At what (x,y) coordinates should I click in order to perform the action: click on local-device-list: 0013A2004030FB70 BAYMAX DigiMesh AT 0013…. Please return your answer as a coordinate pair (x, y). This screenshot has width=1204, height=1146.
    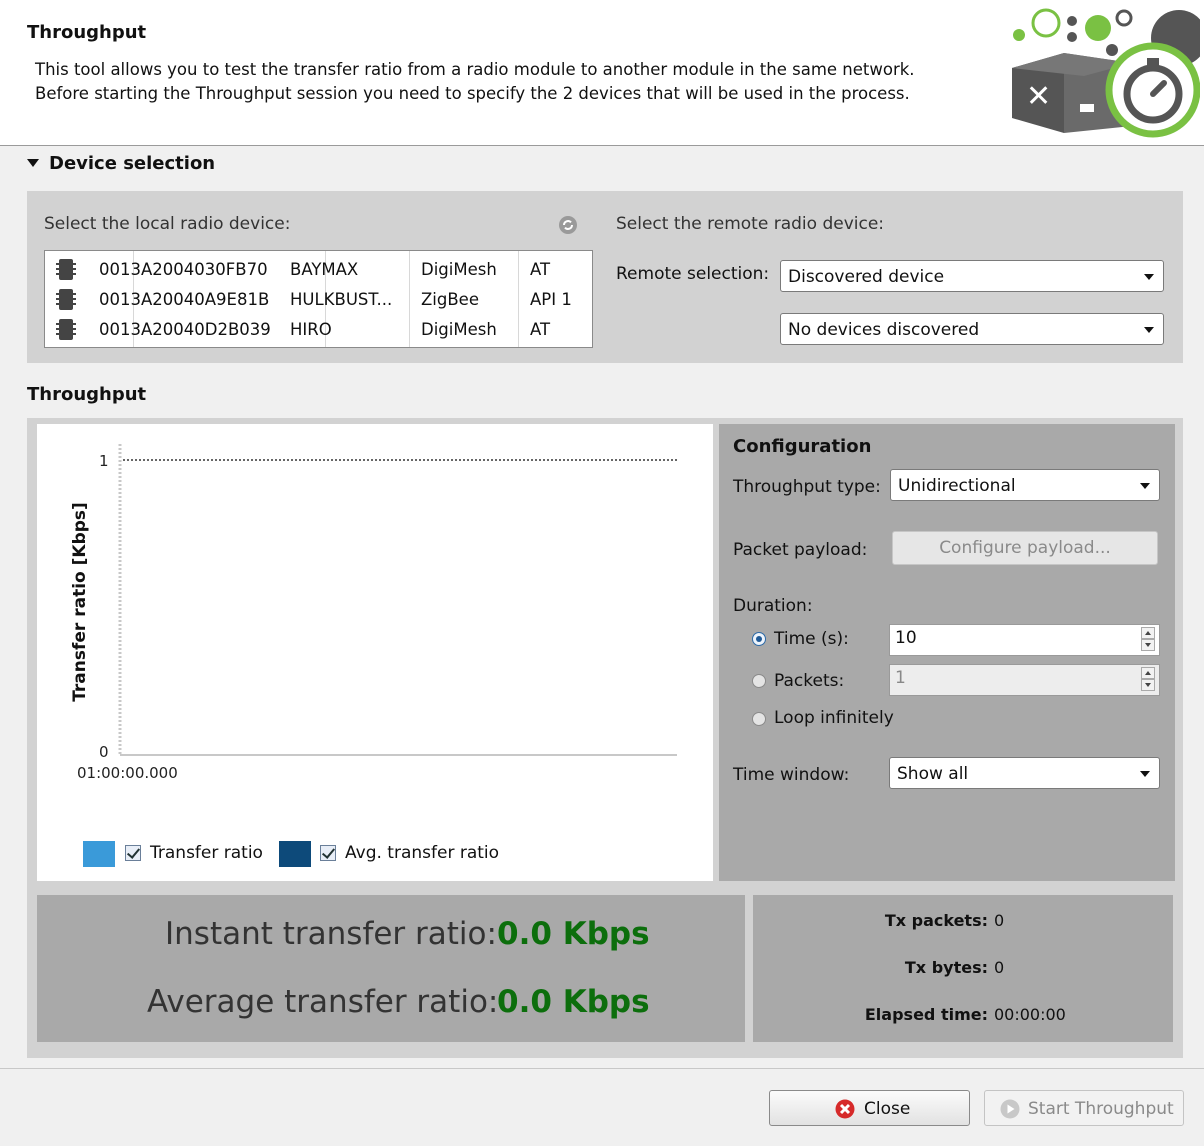
    Looking at the image, I should click on (318, 299).